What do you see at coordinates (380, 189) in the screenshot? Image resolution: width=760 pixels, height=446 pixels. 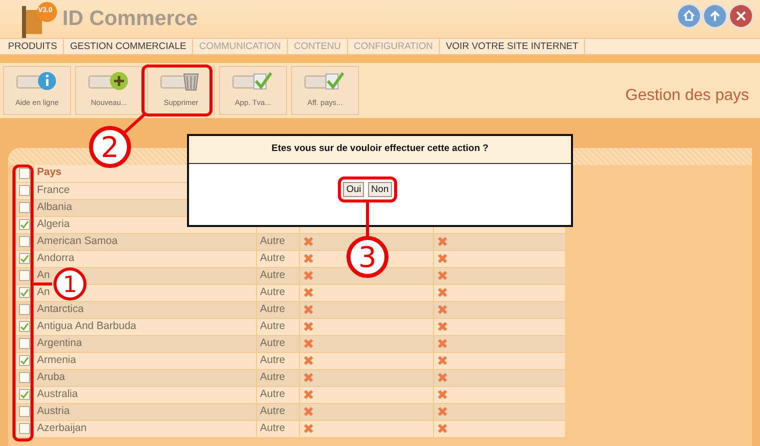 I see `dialog-button: Non` at bounding box center [380, 189].